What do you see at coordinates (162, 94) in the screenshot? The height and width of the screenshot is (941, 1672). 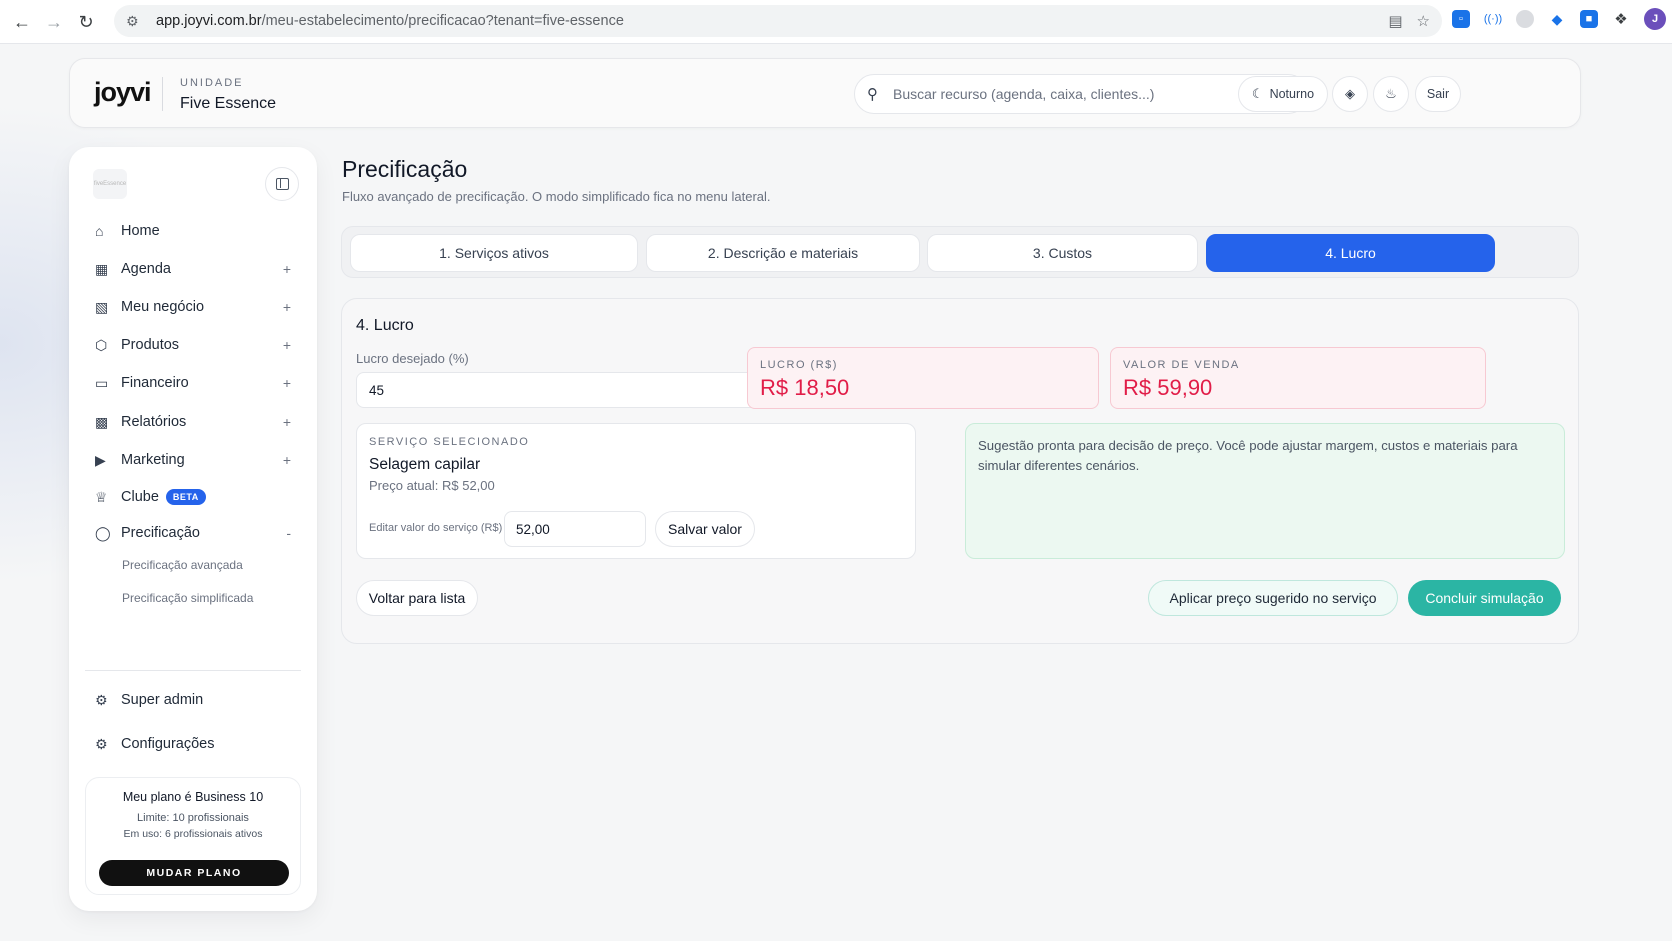 I see `header-divider` at bounding box center [162, 94].